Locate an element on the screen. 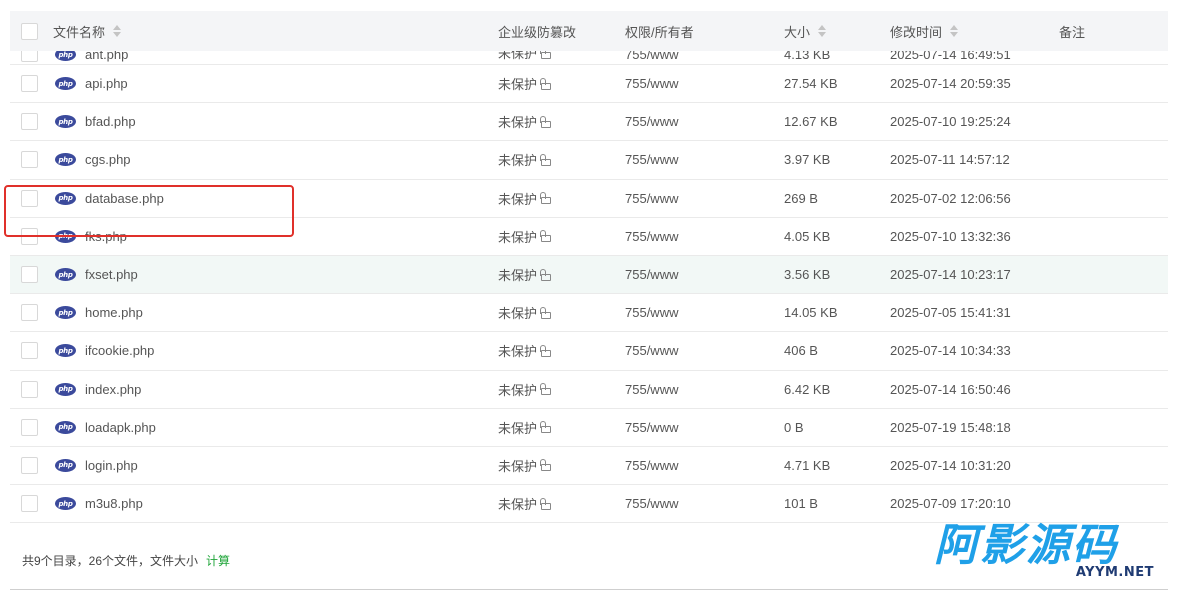 The height and width of the screenshot is (594, 1193). mtime-cell: 2025-07-14 10:23:17 is located at coordinates (950, 275).